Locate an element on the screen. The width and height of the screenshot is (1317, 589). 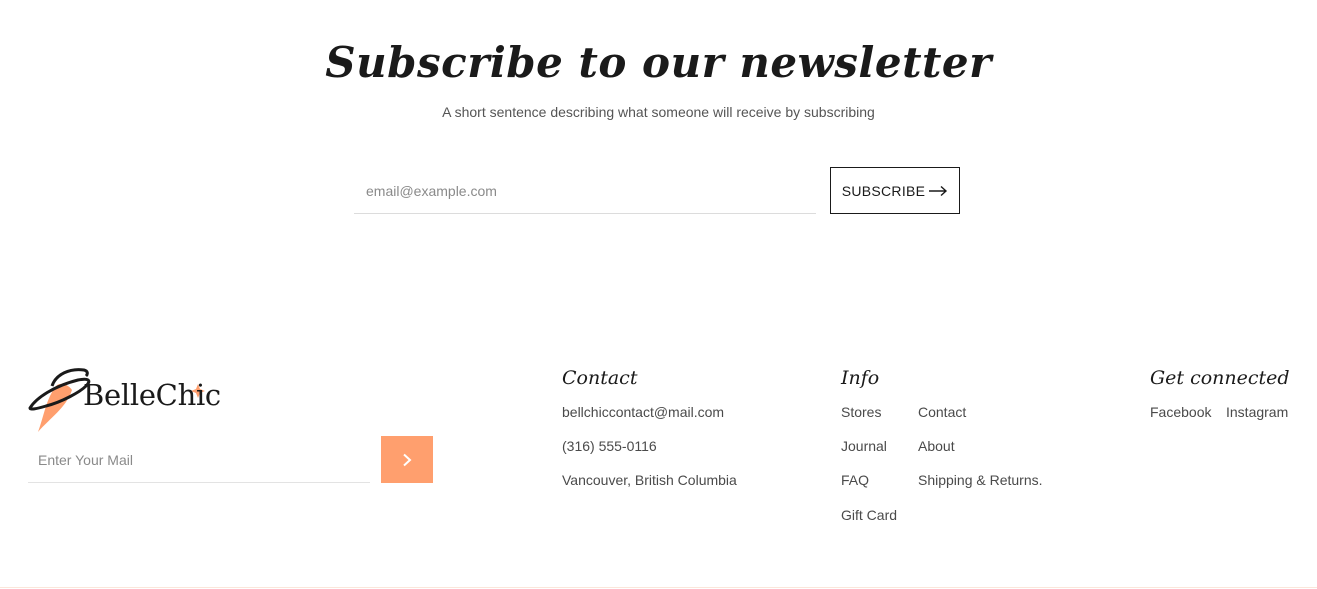
info-link-gift-card: Gift Card is located at coordinates (869, 515).